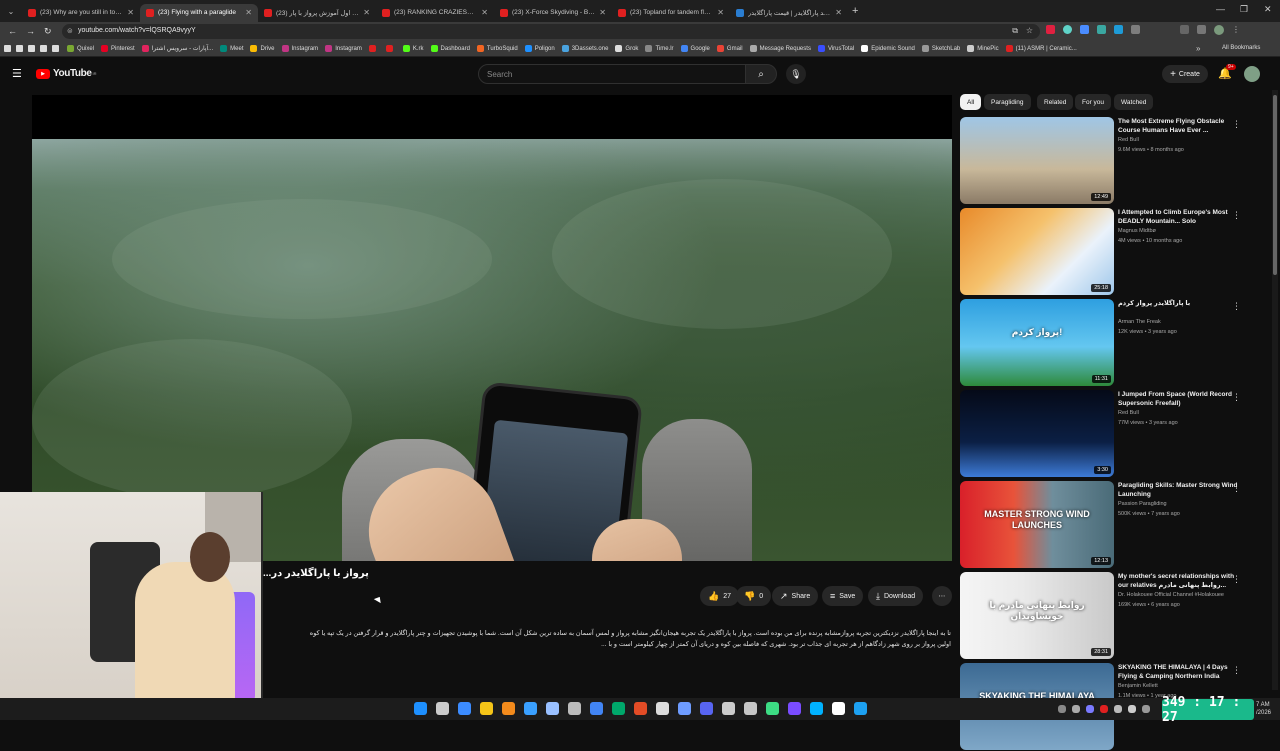  What do you see at coordinates (1220, 9) in the screenshot?
I see `minimize-icon: —` at bounding box center [1220, 9].